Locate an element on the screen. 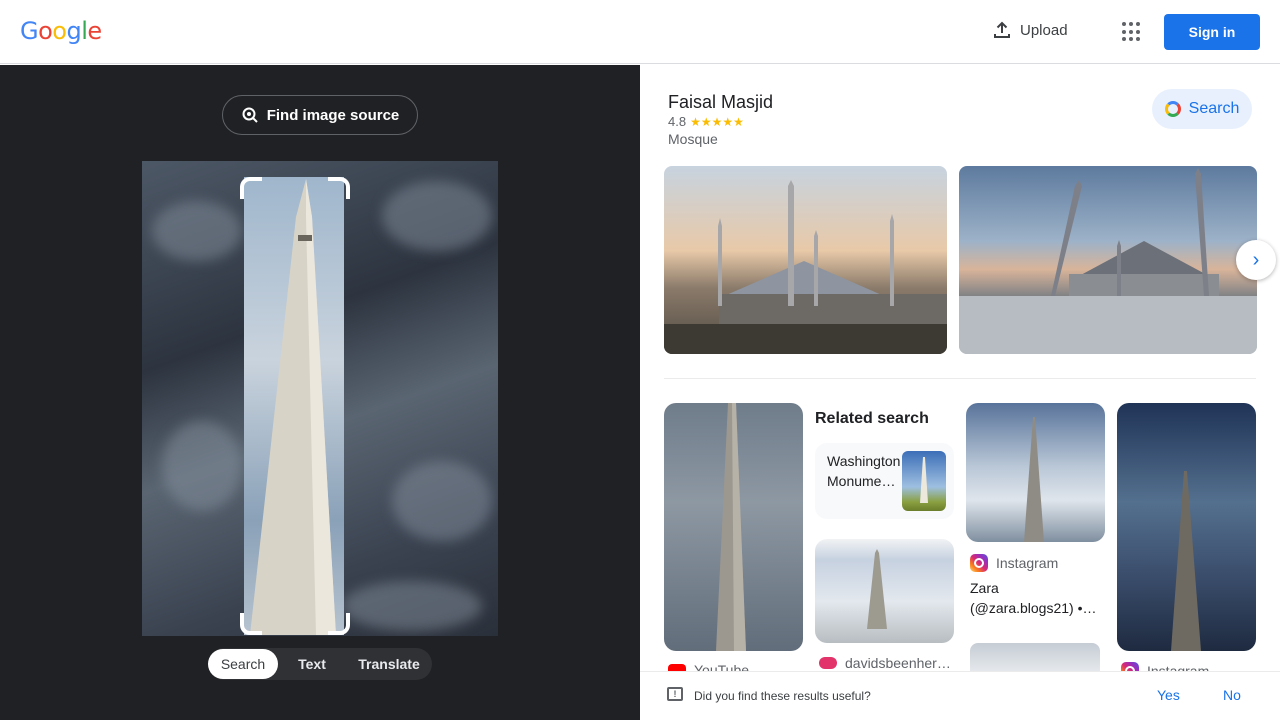 This screenshot has height=720, width=1280. crop-selection is located at coordinates (294, 406).